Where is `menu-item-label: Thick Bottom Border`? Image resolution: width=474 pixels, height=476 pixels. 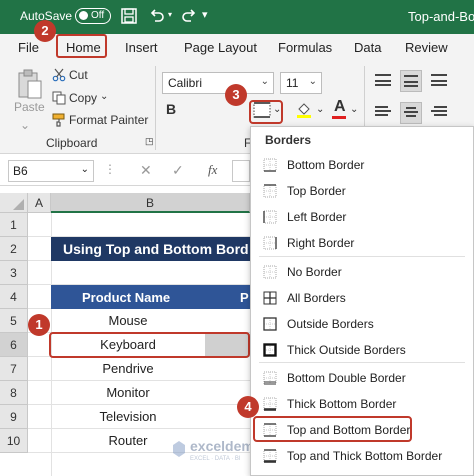
menu-item-label: Thick Bottom Border is located at coordinates (342, 404).